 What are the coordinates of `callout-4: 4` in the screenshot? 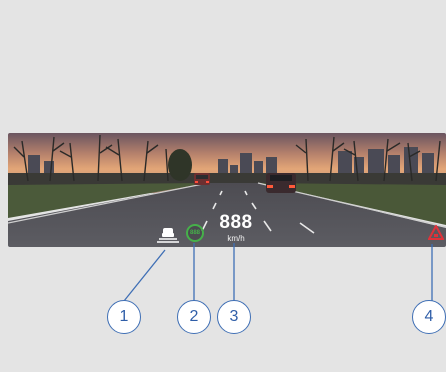 It's located at (429, 317).